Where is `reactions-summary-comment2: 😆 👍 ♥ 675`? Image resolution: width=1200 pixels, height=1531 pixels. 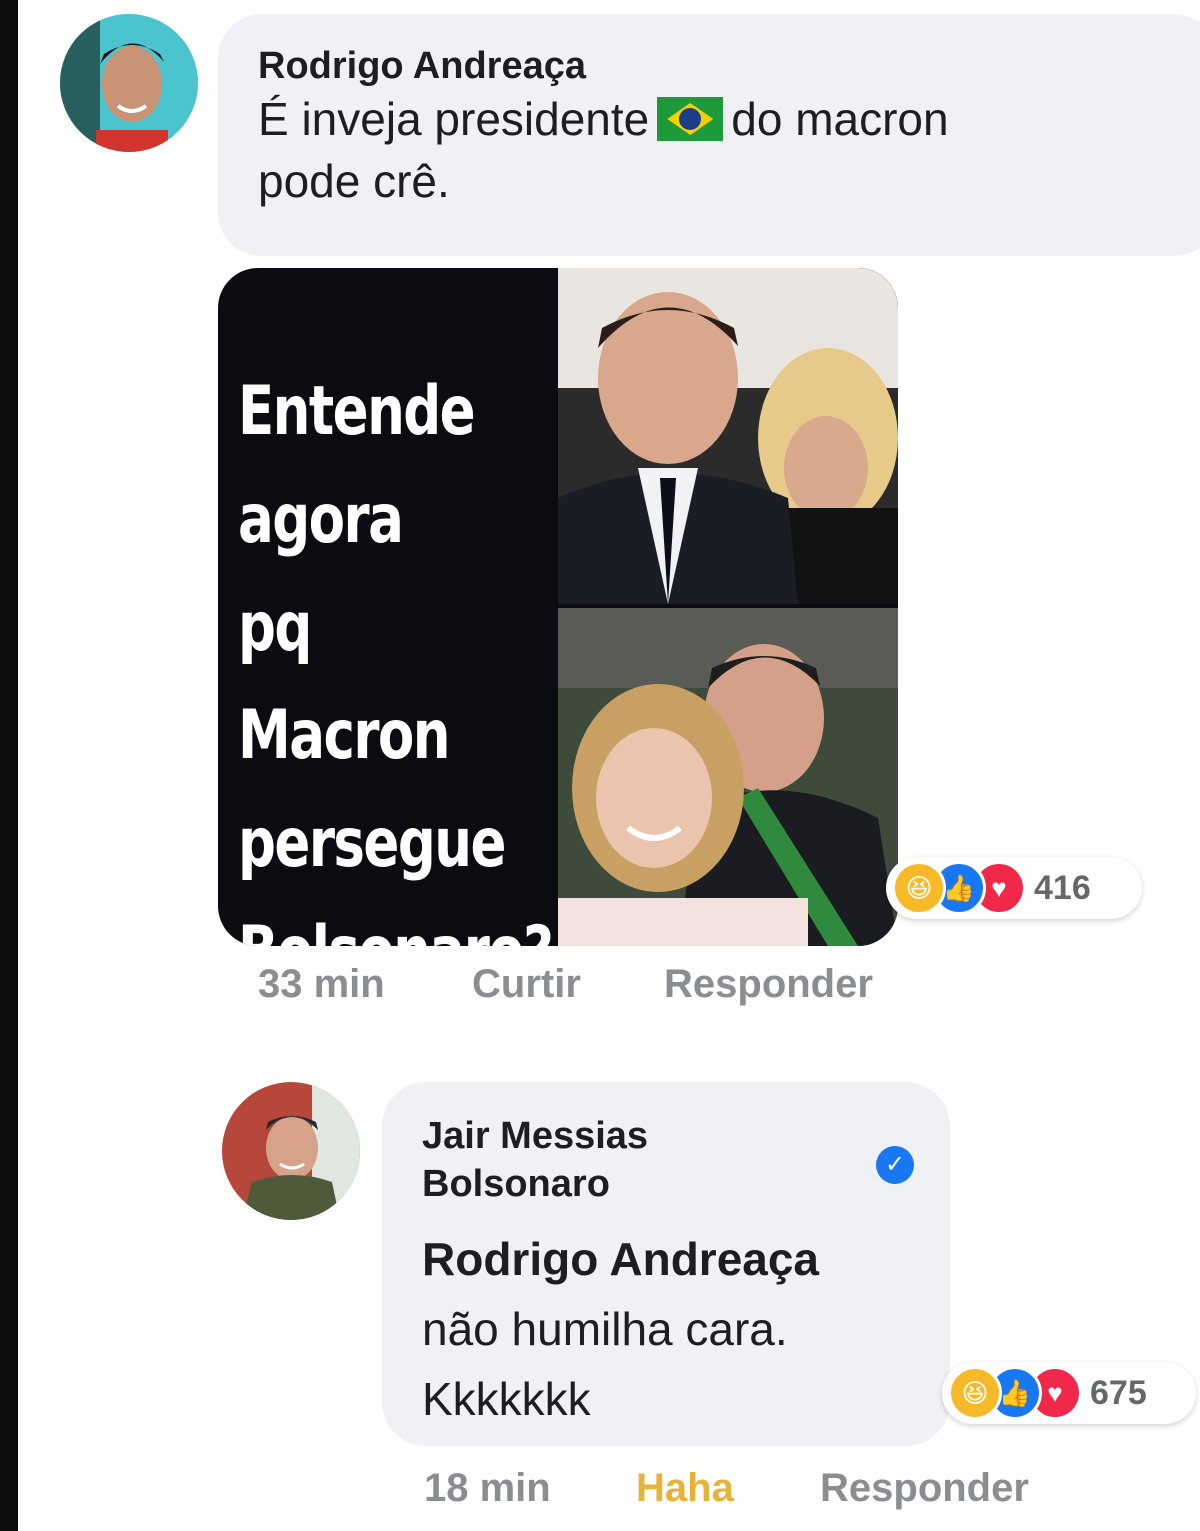 reactions-summary-comment2: 😆 👍 ♥ 675 is located at coordinates (1069, 1393).